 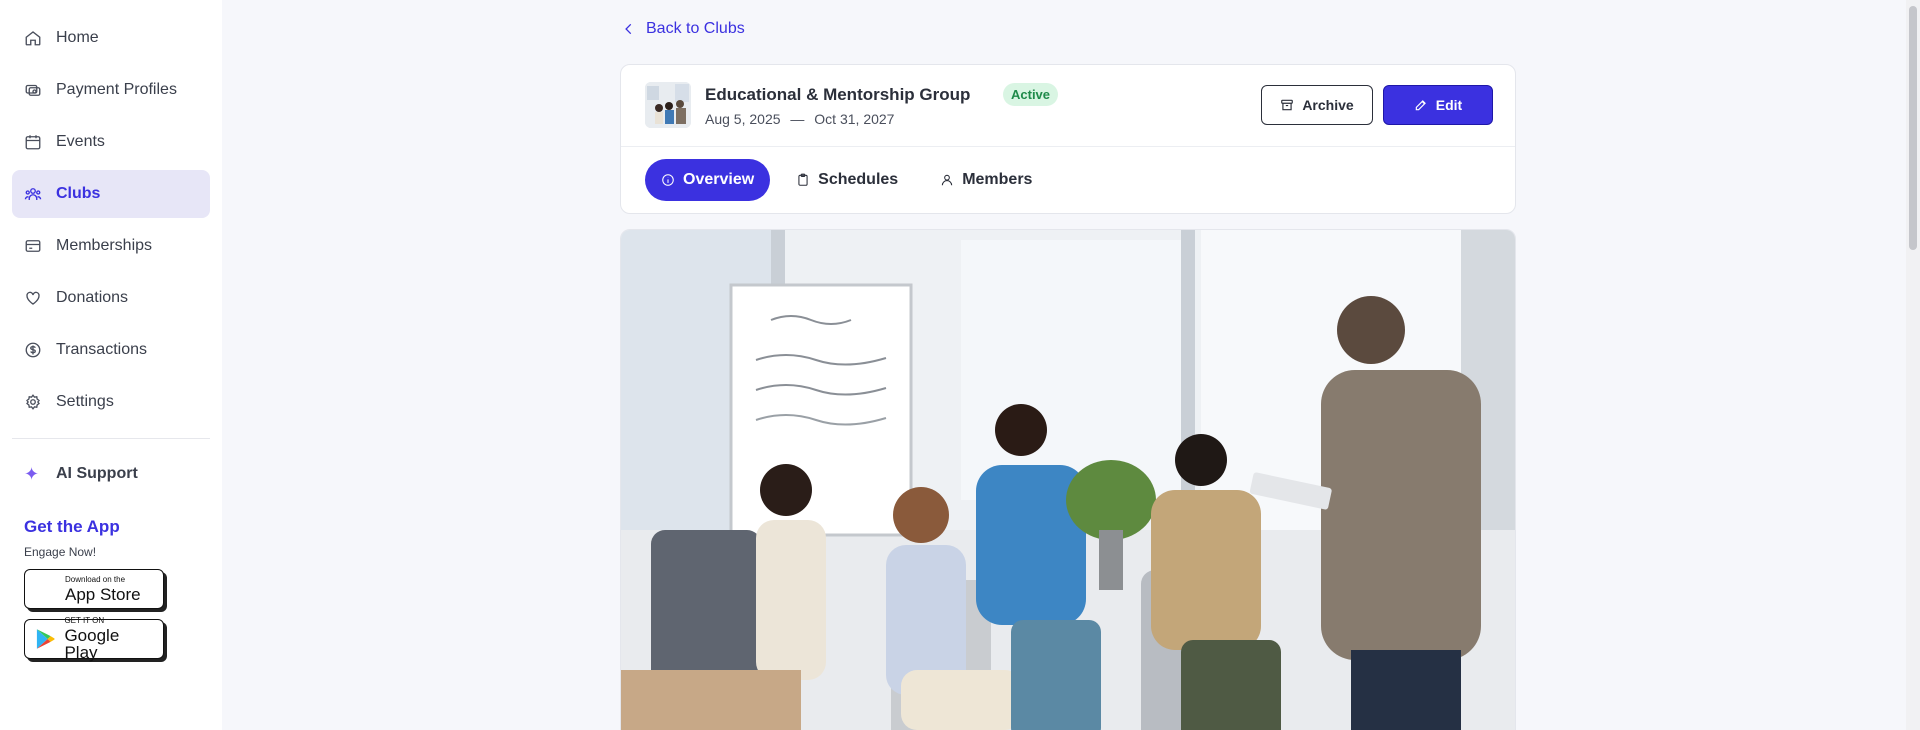 What do you see at coordinates (92, 644) in the screenshot?
I see `google-play-big-text: Google Play` at bounding box center [92, 644].